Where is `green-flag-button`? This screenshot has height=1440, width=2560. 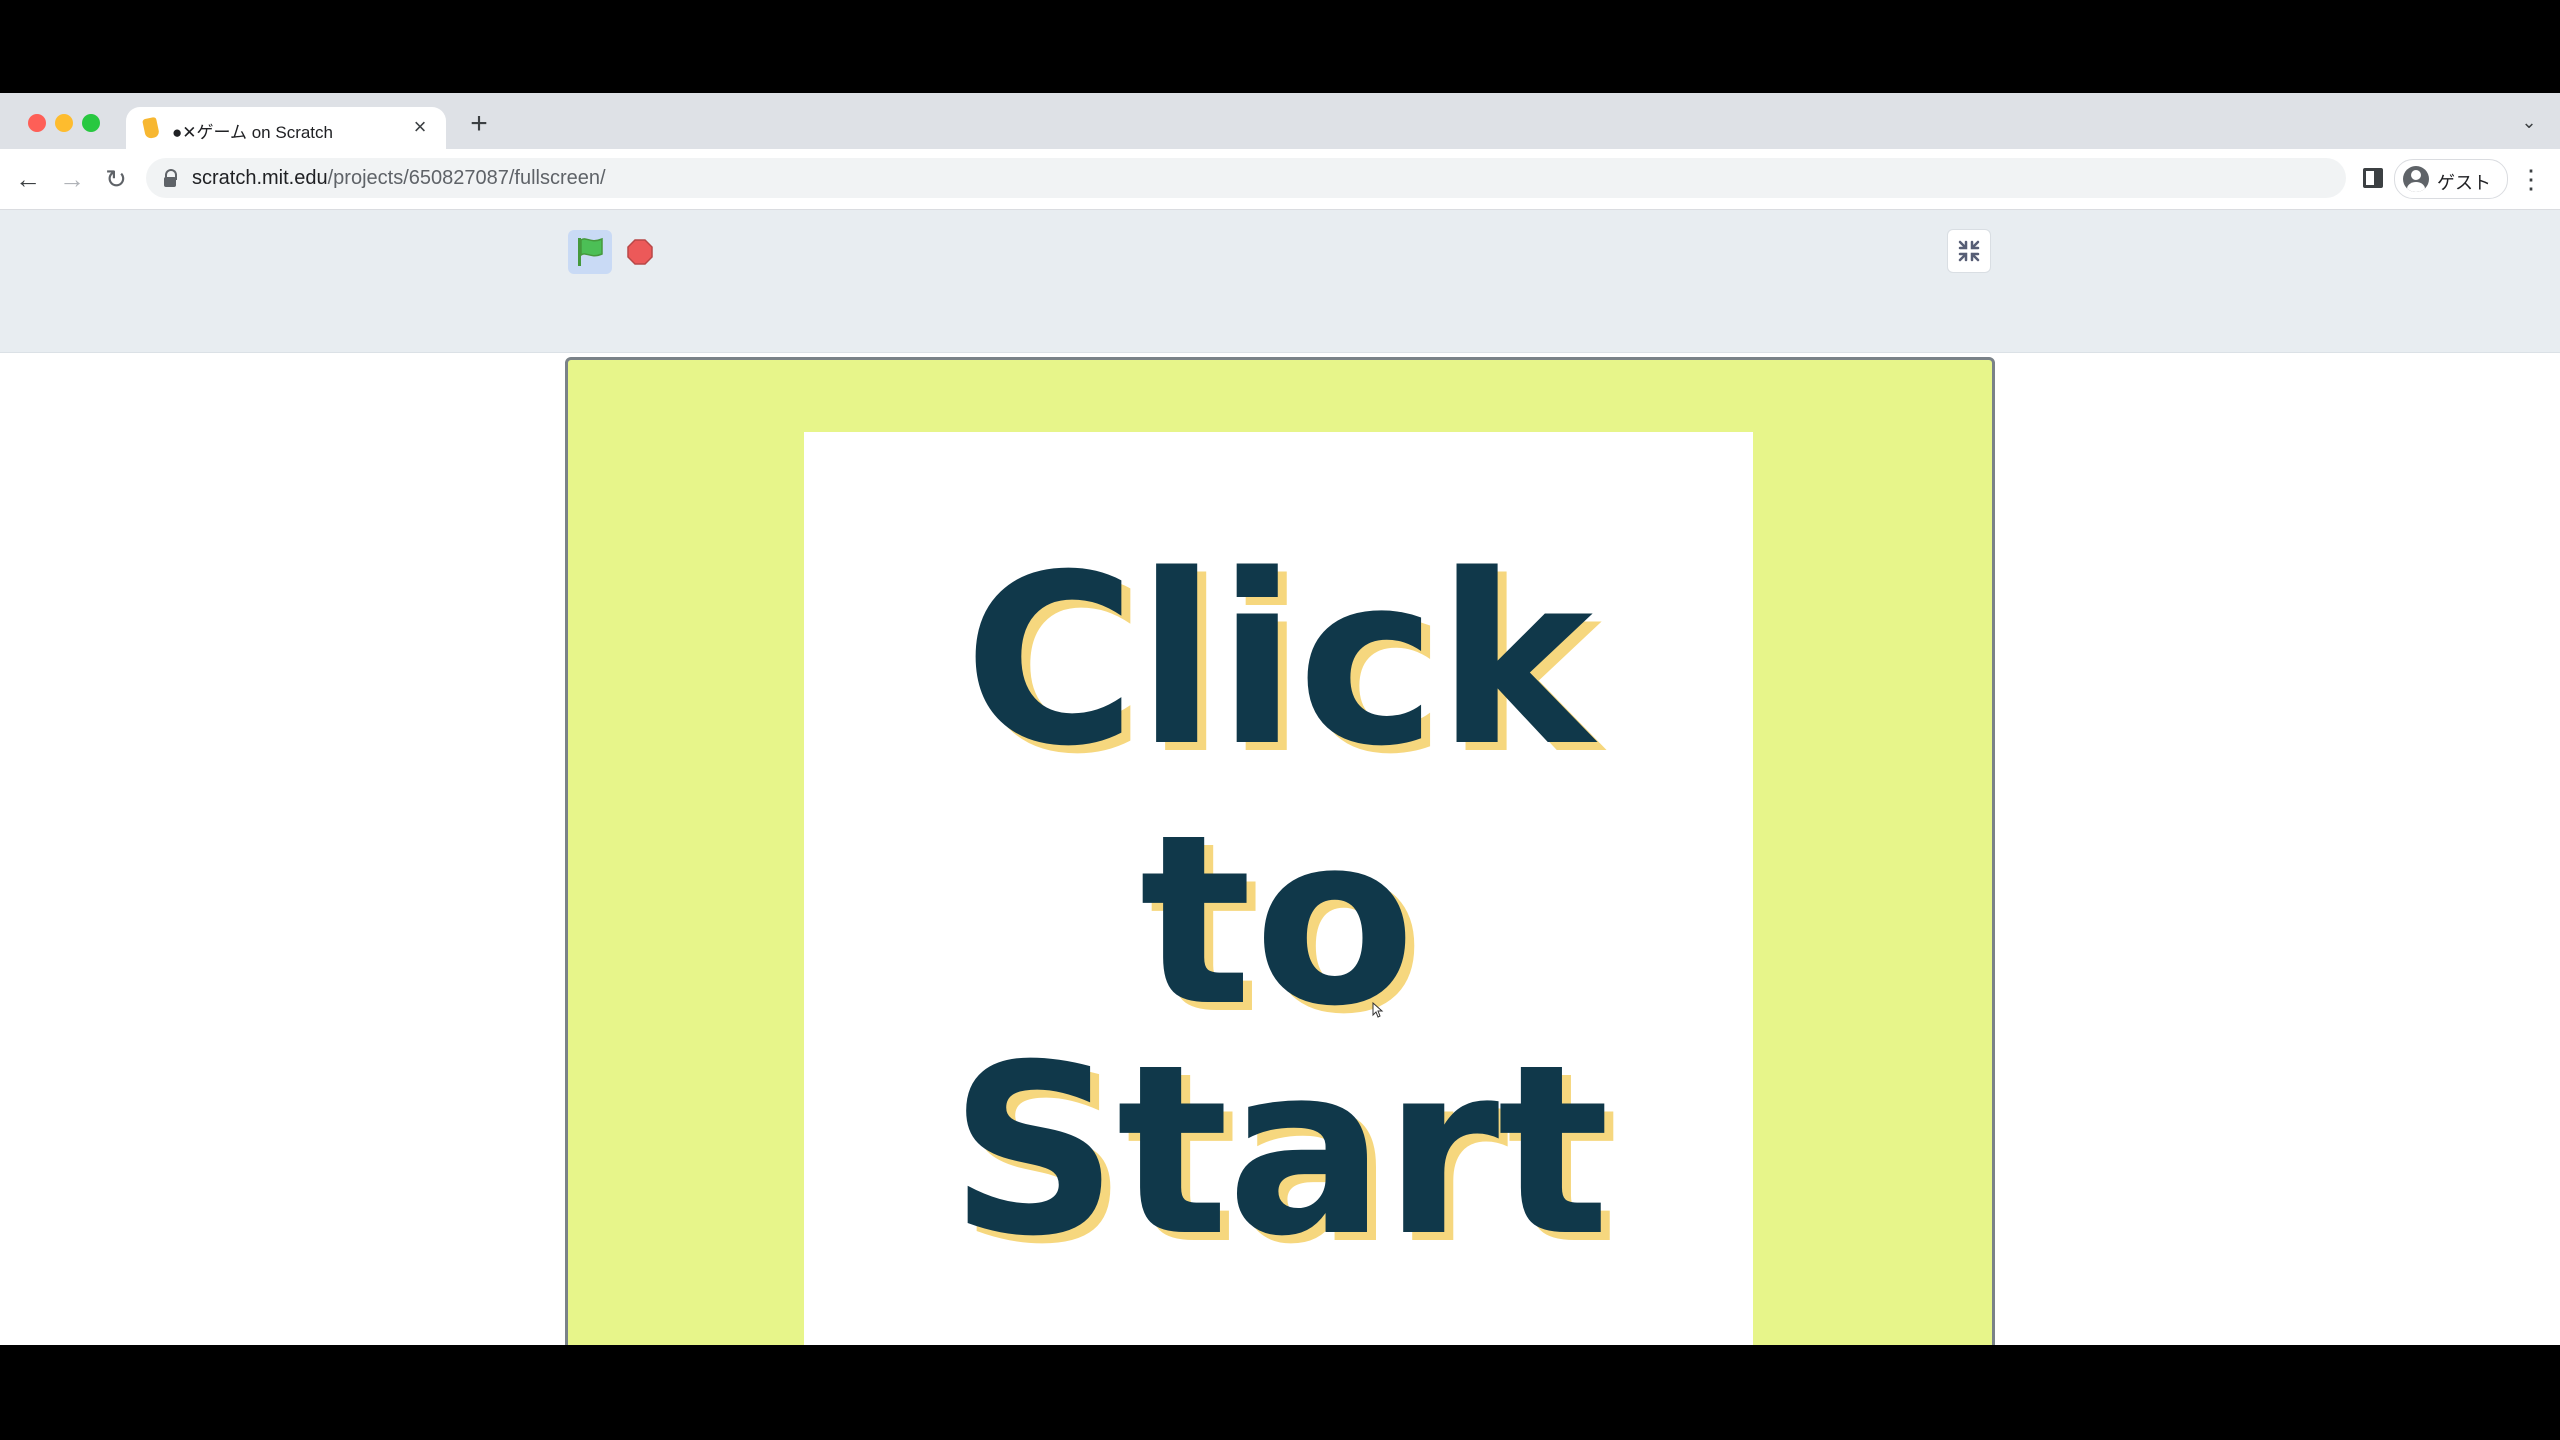
green-flag-button is located at coordinates (590, 252).